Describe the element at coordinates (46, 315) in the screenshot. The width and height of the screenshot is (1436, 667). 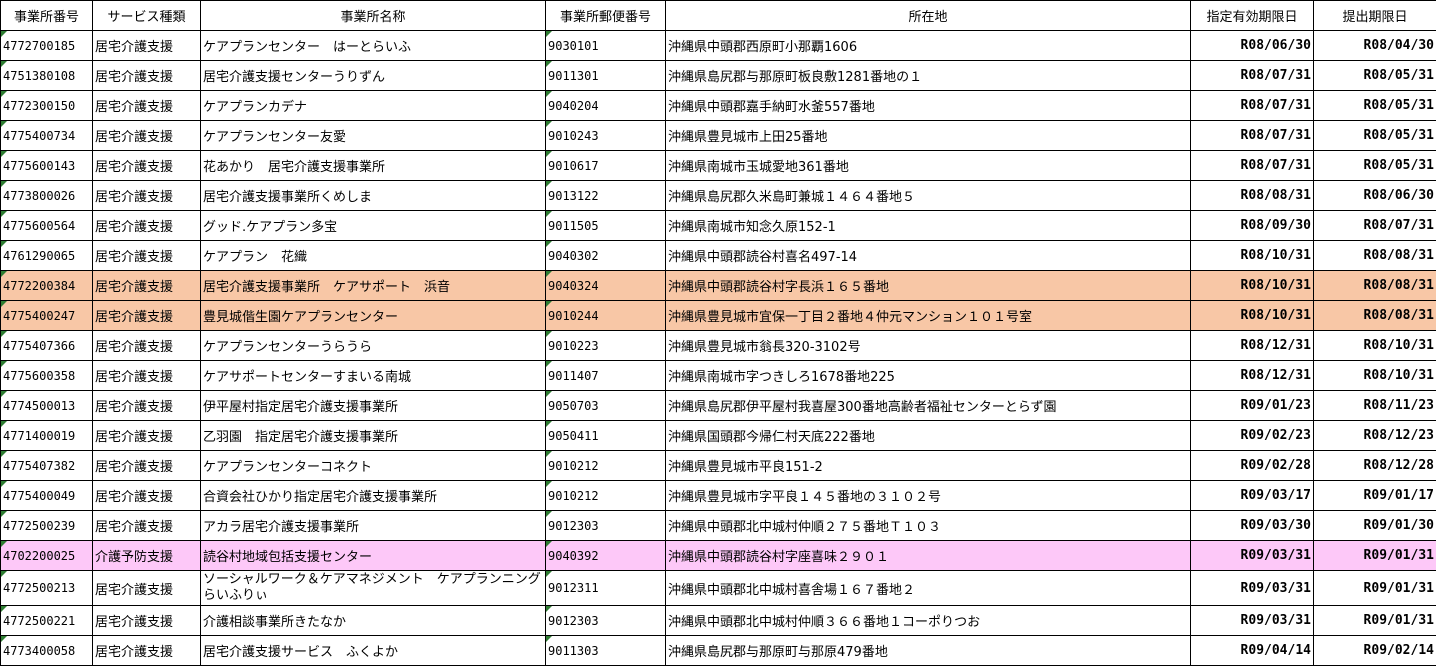
I see `office-number-cell: 4775400247` at that location.